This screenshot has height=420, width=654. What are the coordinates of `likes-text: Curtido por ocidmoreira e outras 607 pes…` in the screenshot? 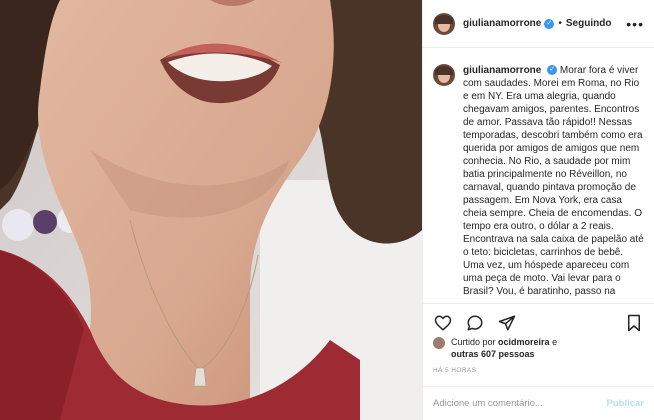 It's located at (504, 348).